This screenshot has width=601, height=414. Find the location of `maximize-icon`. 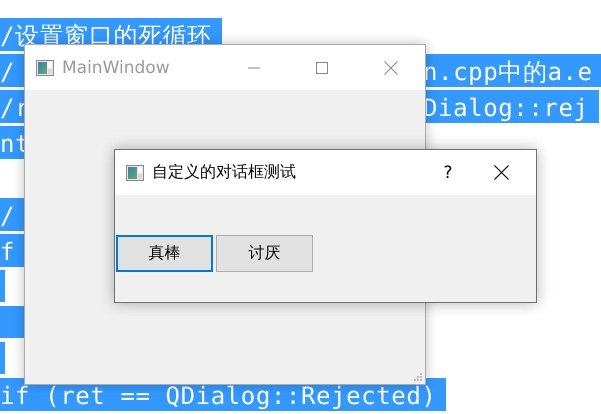

maximize-icon is located at coordinates (322, 68).